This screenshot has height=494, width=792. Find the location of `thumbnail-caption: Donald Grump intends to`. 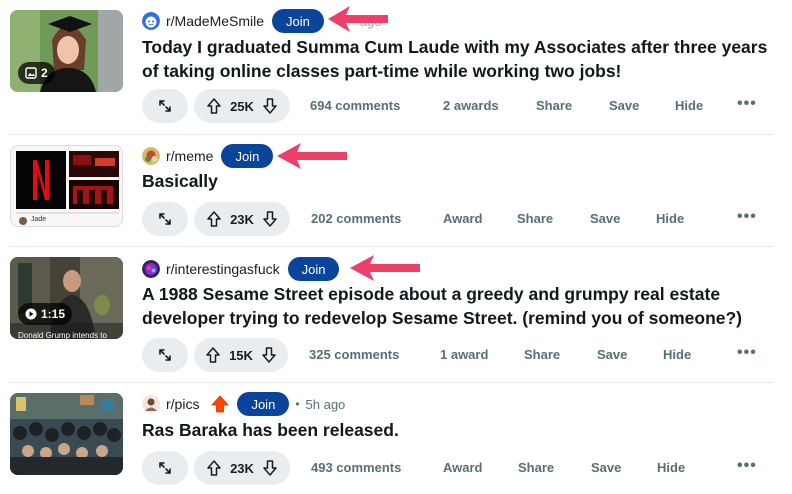

thumbnail-caption: Donald Grump intends to is located at coordinates (62, 335).